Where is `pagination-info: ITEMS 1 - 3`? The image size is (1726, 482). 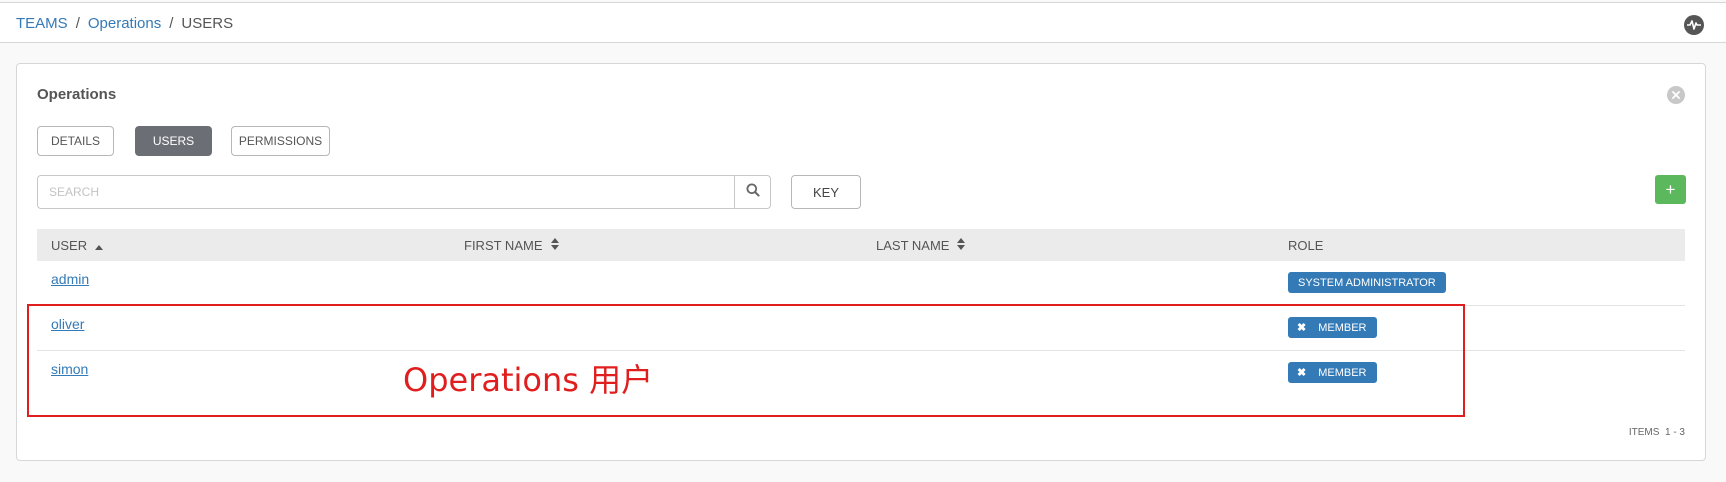 pagination-info: ITEMS 1 - 3 is located at coordinates (1657, 432).